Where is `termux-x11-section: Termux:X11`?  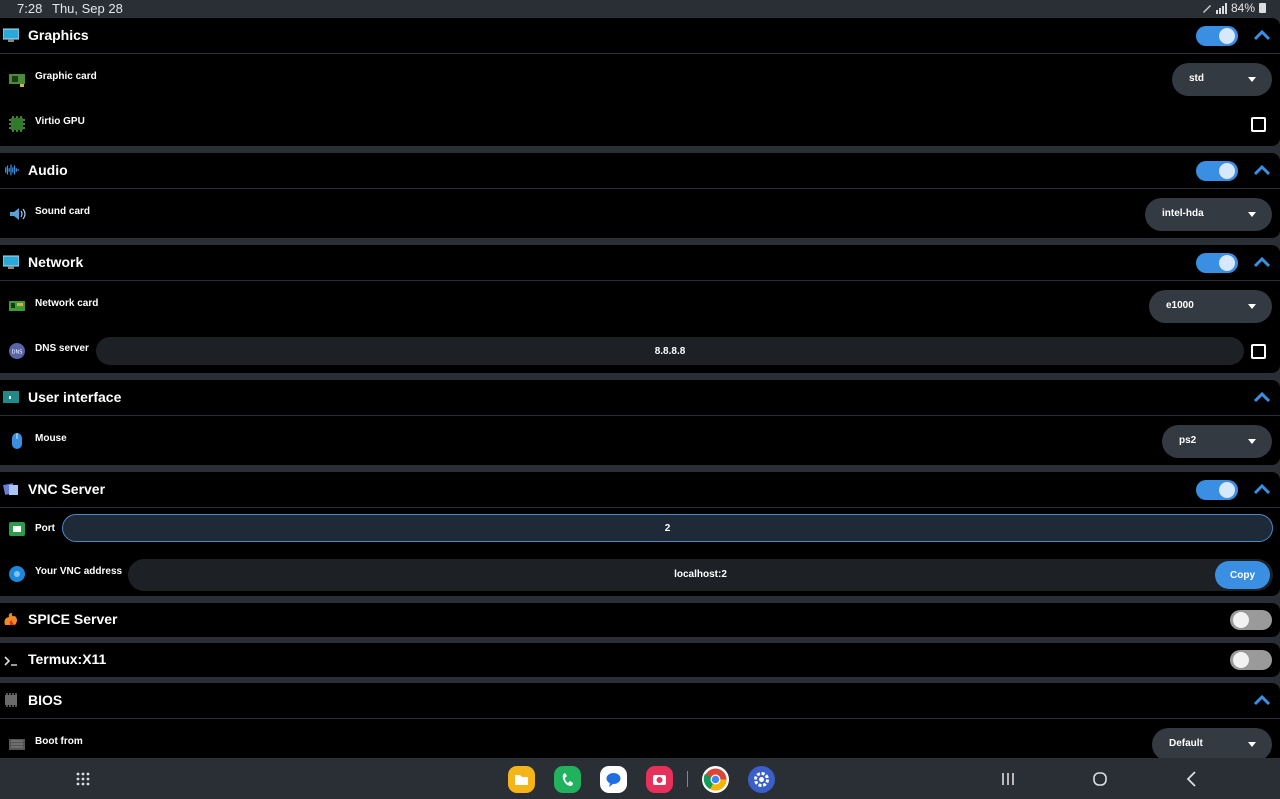
termux-x11-section: Termux:X11 is located at coordinates (640, 660).